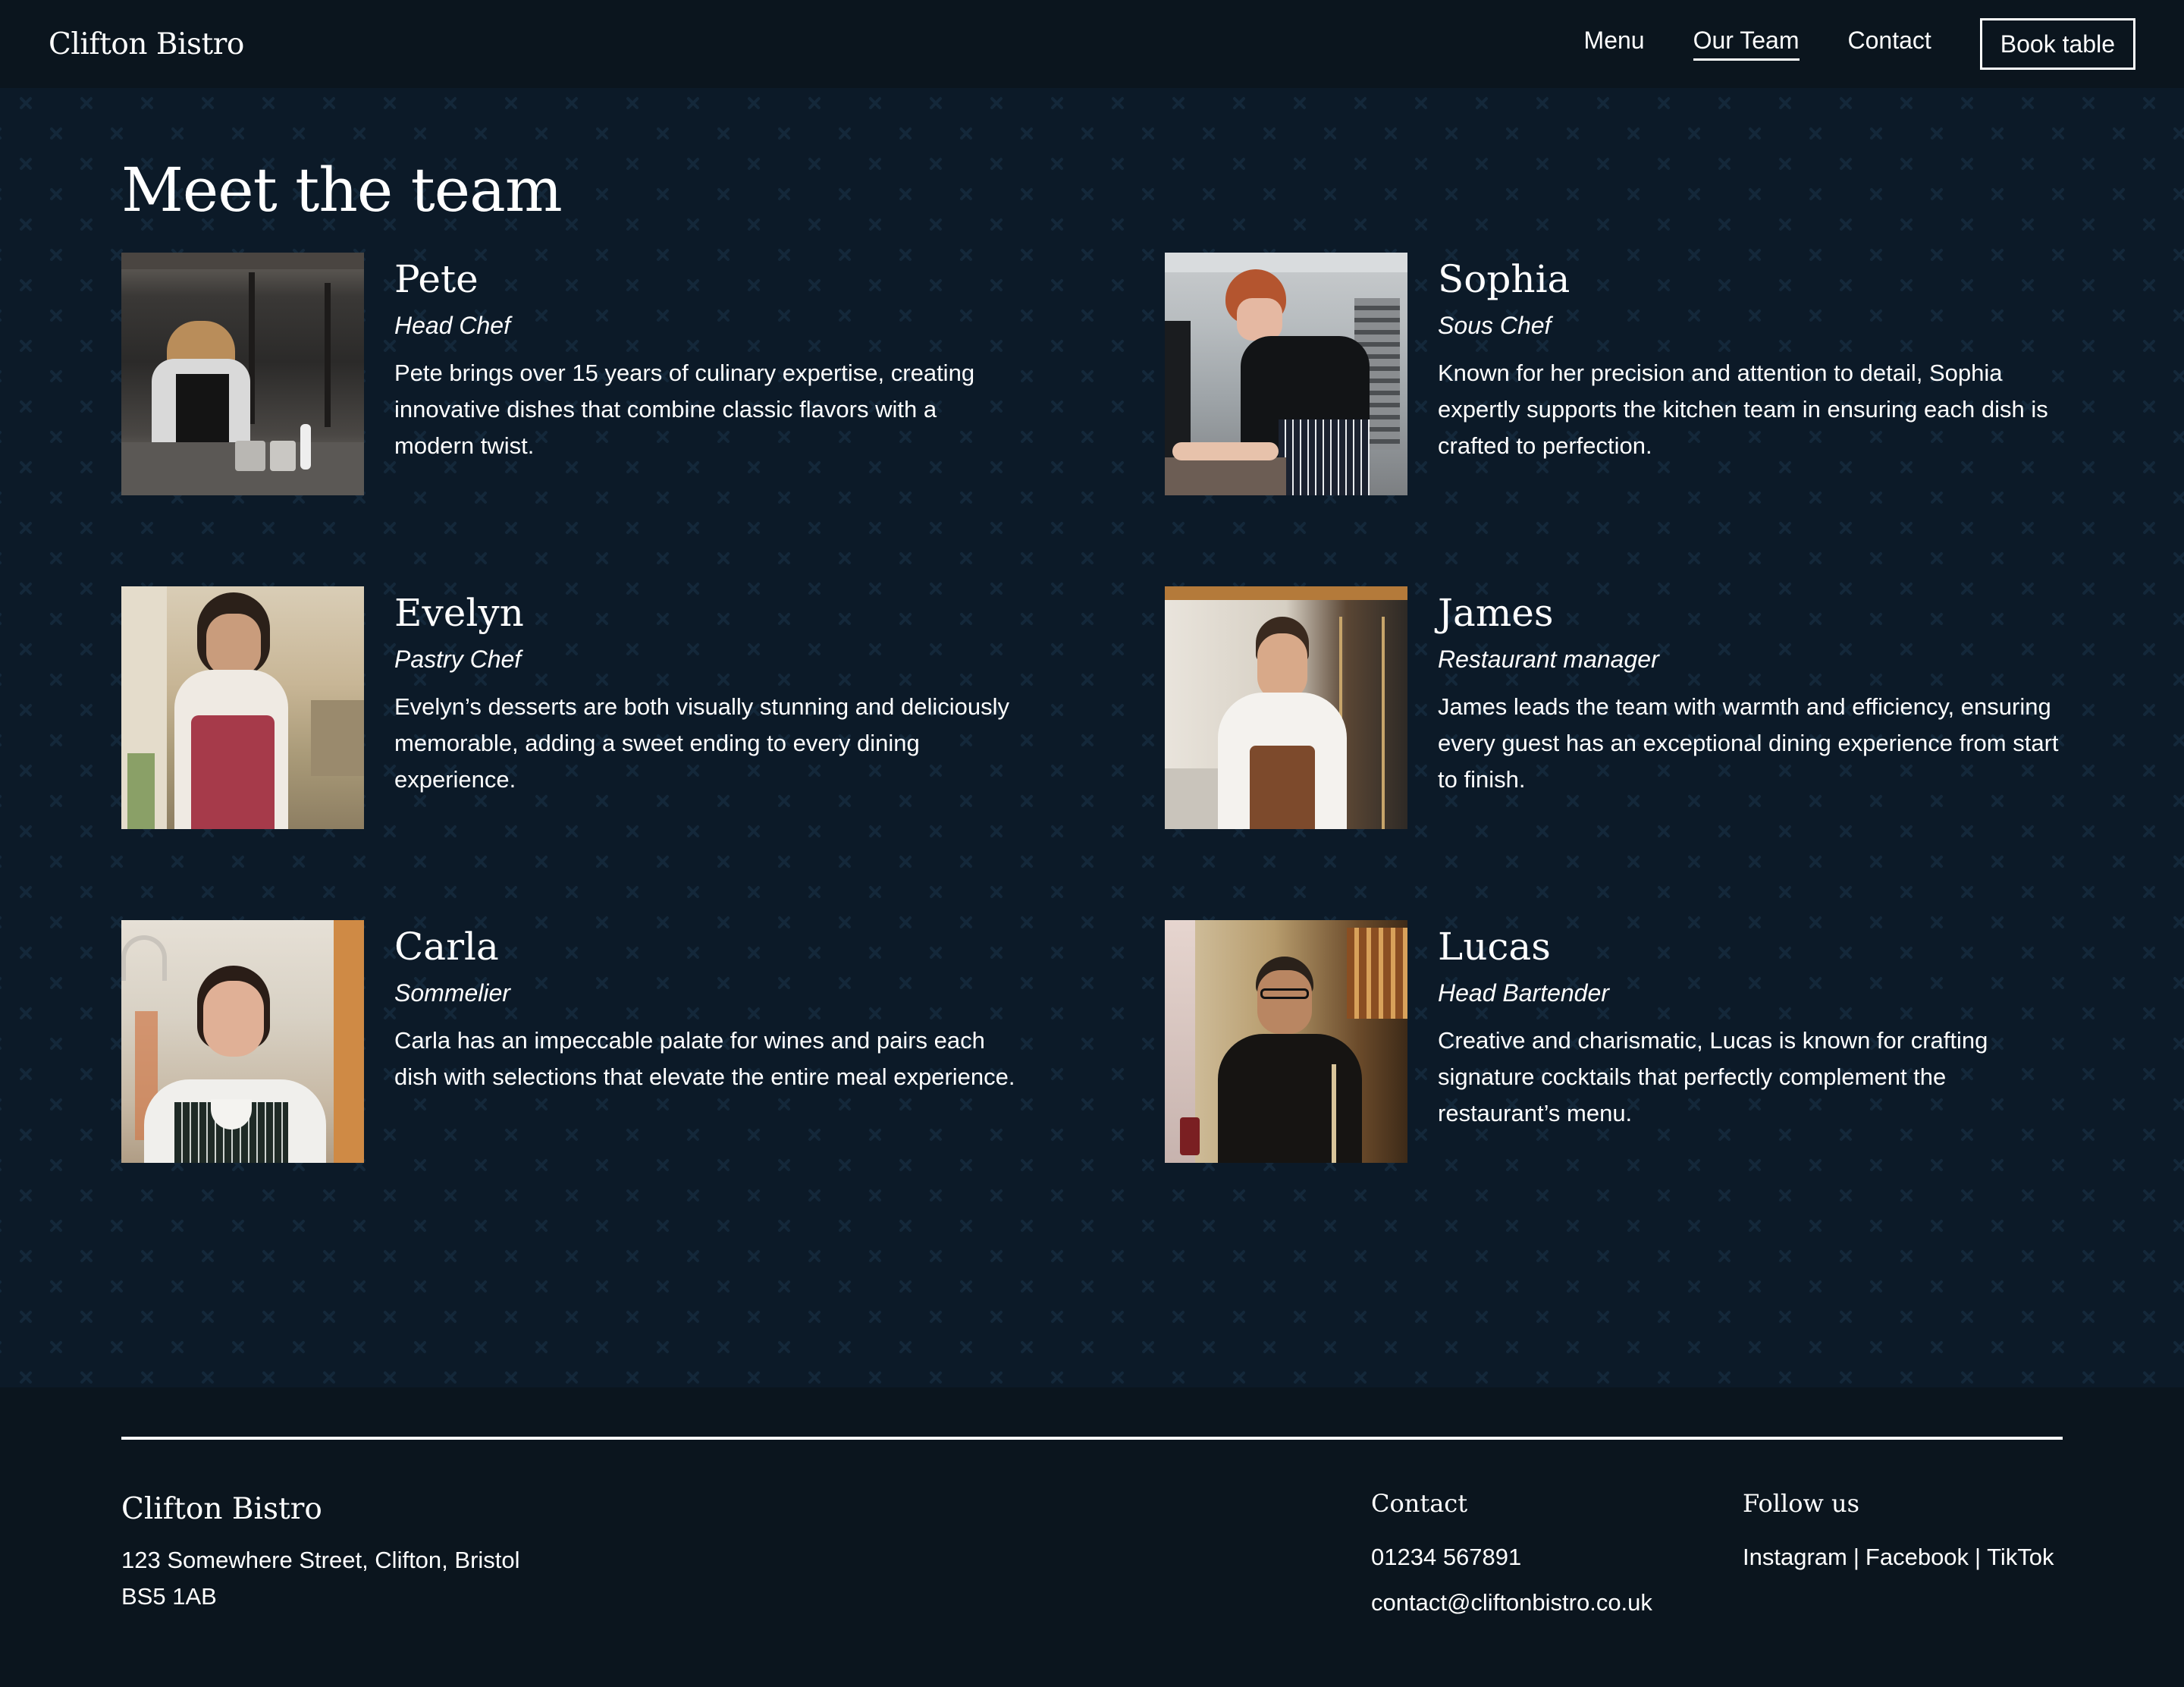 This screenshot has width=2184, height=1687. I want to click on member-role: Head Bartender, so click(1523, 993).